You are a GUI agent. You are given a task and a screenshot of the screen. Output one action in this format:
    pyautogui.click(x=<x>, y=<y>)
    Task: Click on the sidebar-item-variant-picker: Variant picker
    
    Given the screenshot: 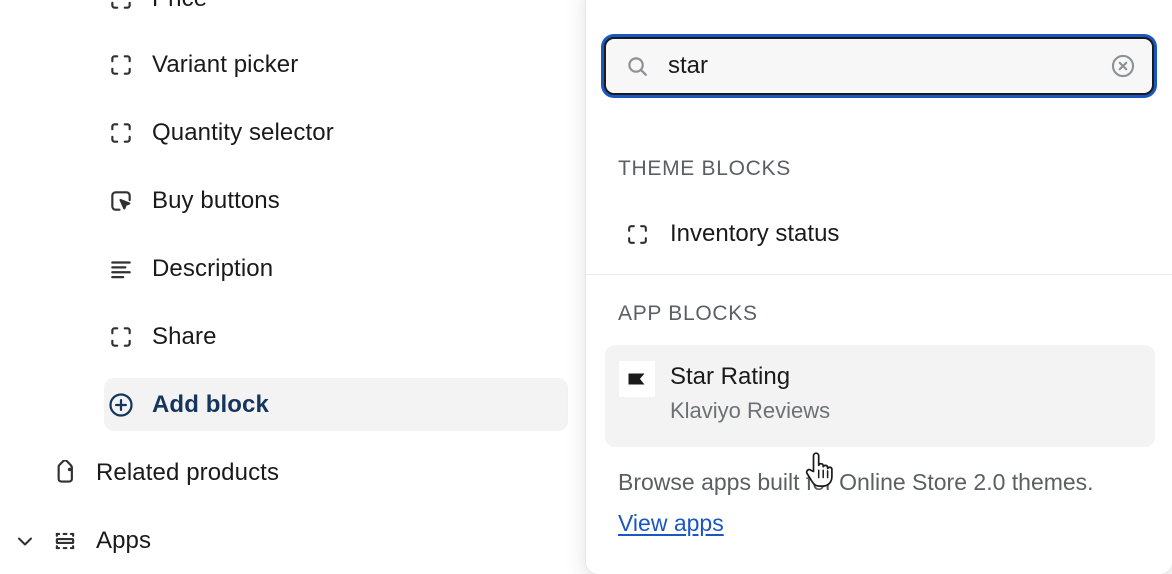 What is the action you would take?
    pyautogui.click(x=336, y=65)
    